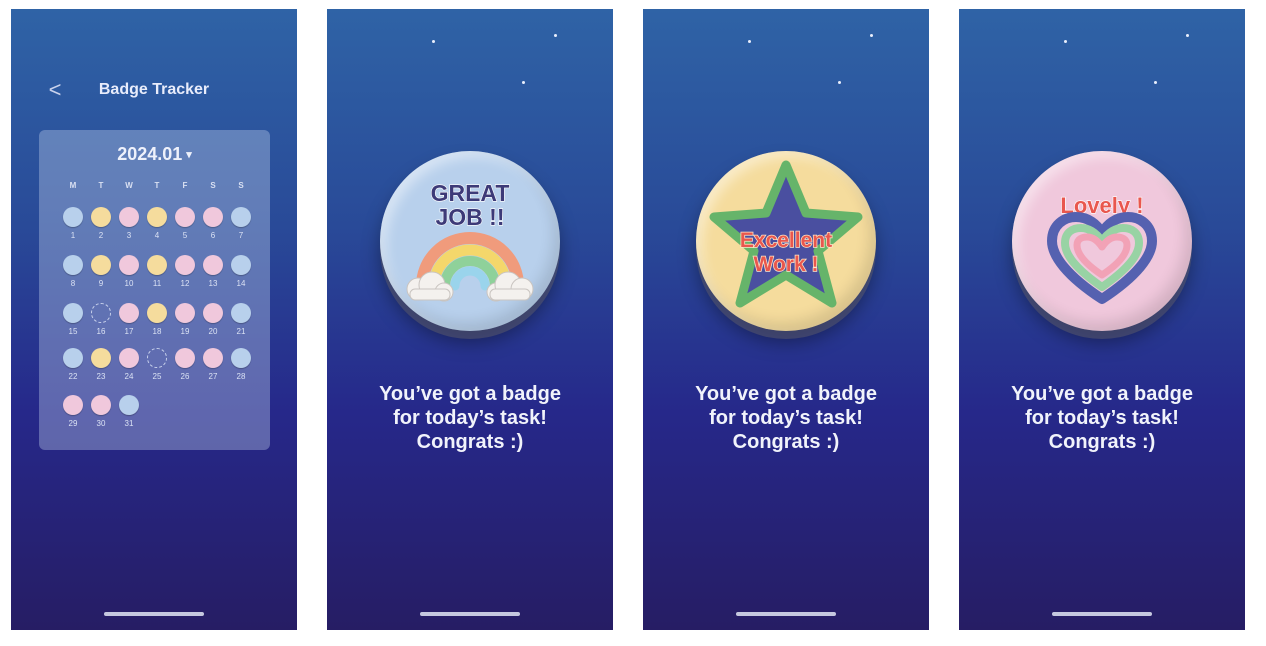 The height and width of the screenshot is (646, 1266). What do you see at coordinates (241, 366) in the screenshot?
I see `calendar-day: 28` at bounding box center [241, 366].